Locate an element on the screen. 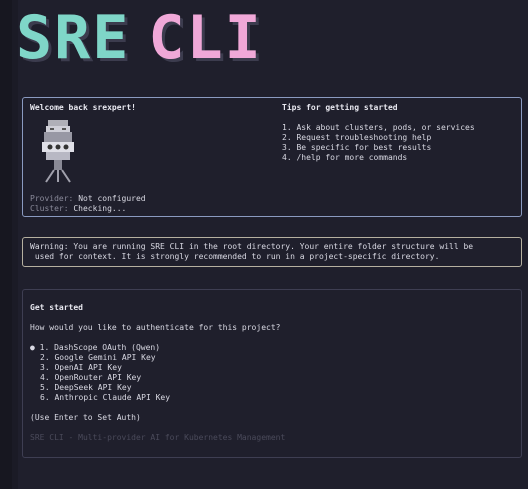 Image resolution: width=528 pixels, height=489 pixels. provider-status: Provider: Not configured is located at coordinates (88, 199).